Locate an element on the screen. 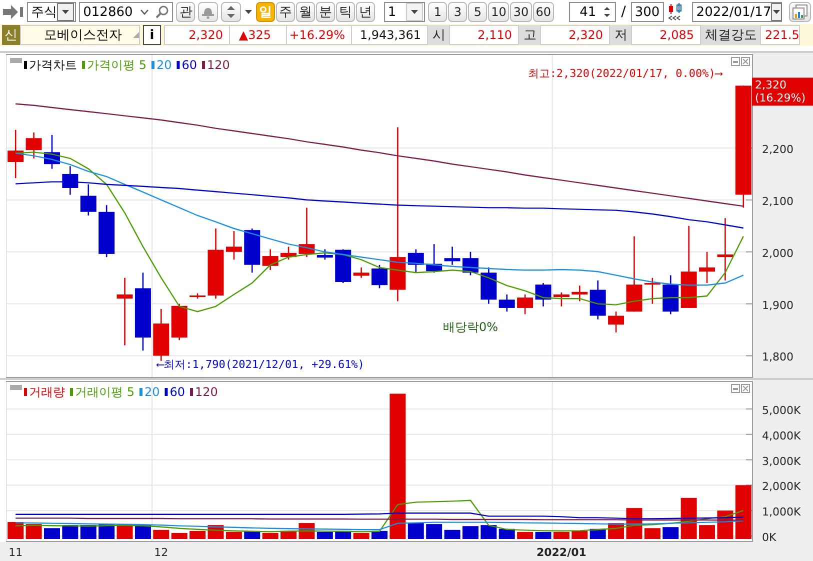 This screenshot has width=813, height=561. bell-icon is located at coordinates (208, 12).